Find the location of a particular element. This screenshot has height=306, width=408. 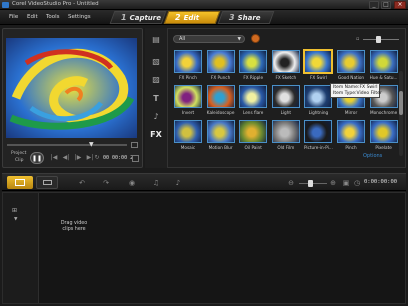

storyboard-view-button is located at coordinates (20, 182).